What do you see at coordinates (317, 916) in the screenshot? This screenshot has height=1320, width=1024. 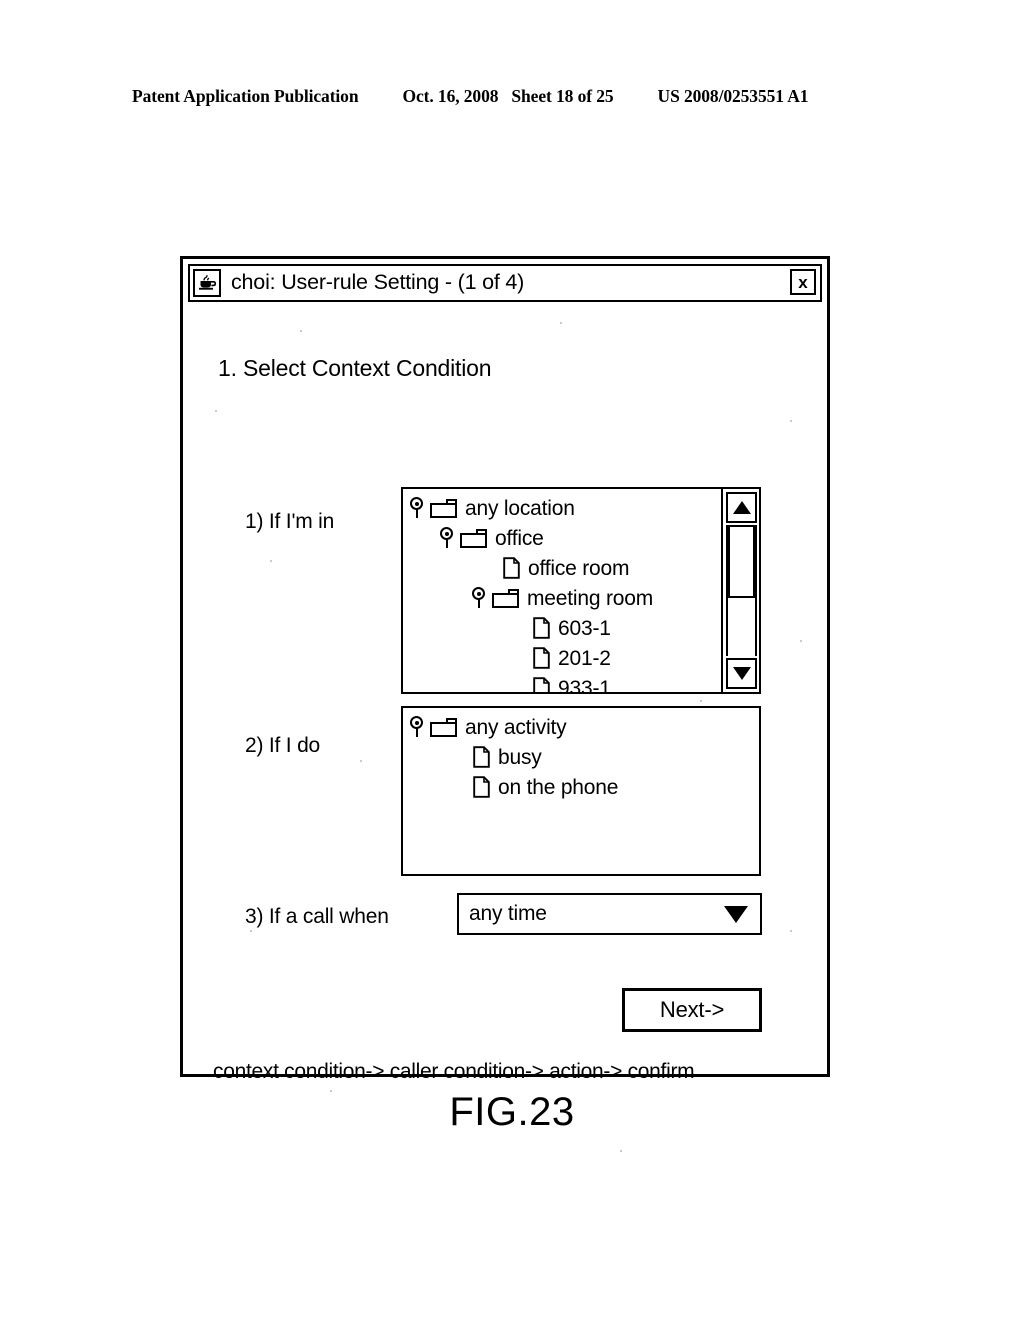 I see `row-label-time: 3) If a call when` at bounding box center [317, 916].